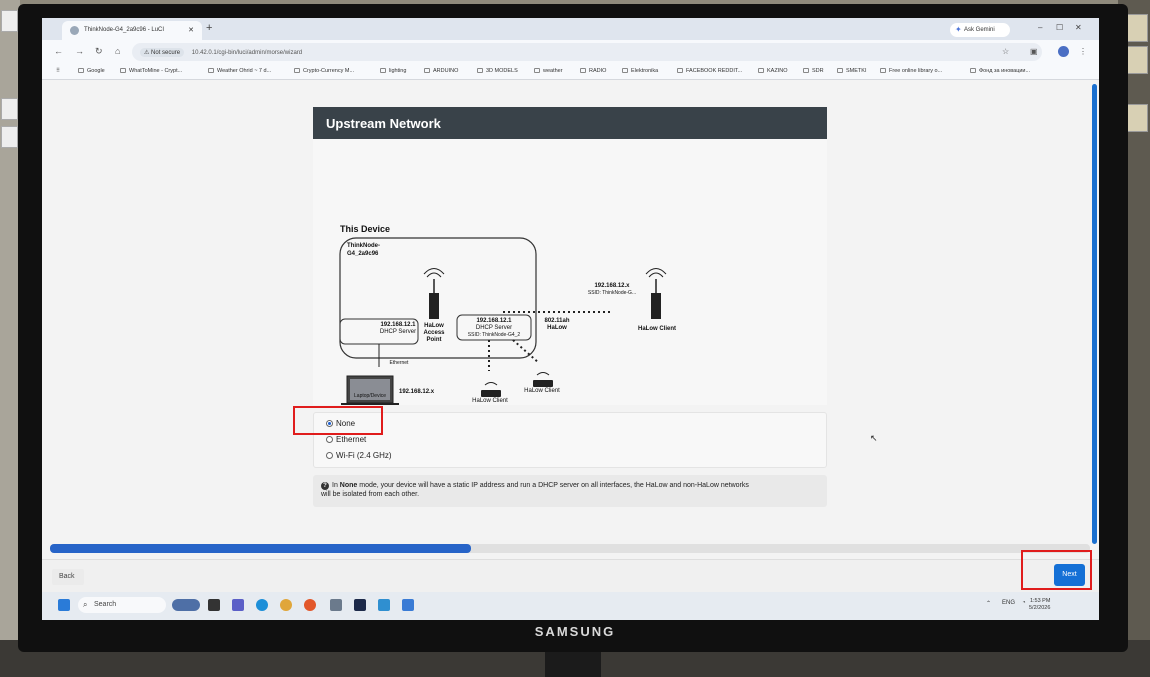 The height and width of the screenshot is (677, 1150). What do you see at coordinates (1040, 601) in the screenshot?
I see `clock-time: 1:53 PM` at bounding box center [1040, 601].